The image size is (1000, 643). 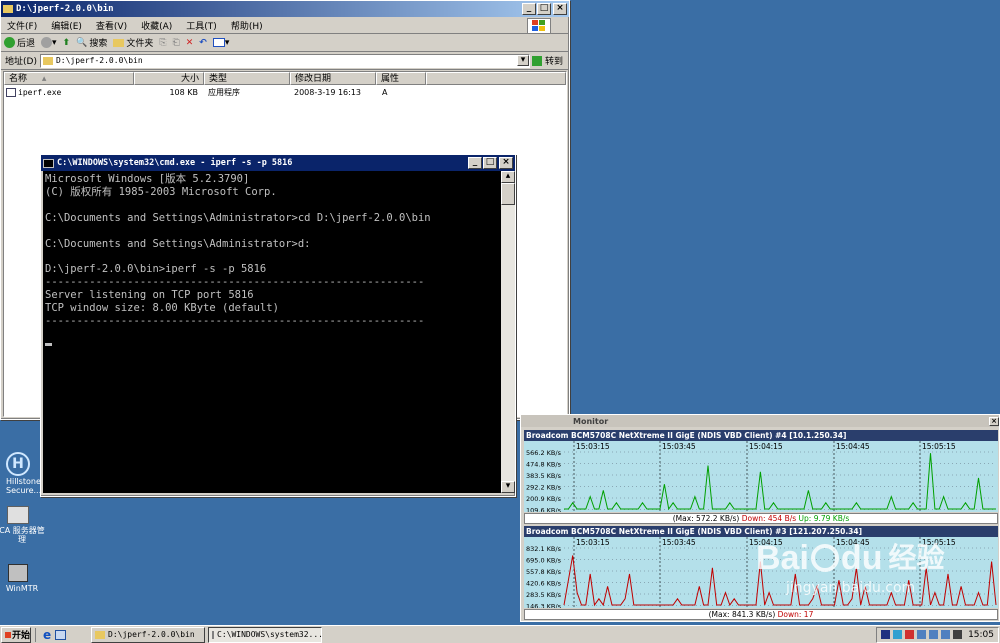 I want to click on scroll-down-button: ▾, so click(x=508, y=487).